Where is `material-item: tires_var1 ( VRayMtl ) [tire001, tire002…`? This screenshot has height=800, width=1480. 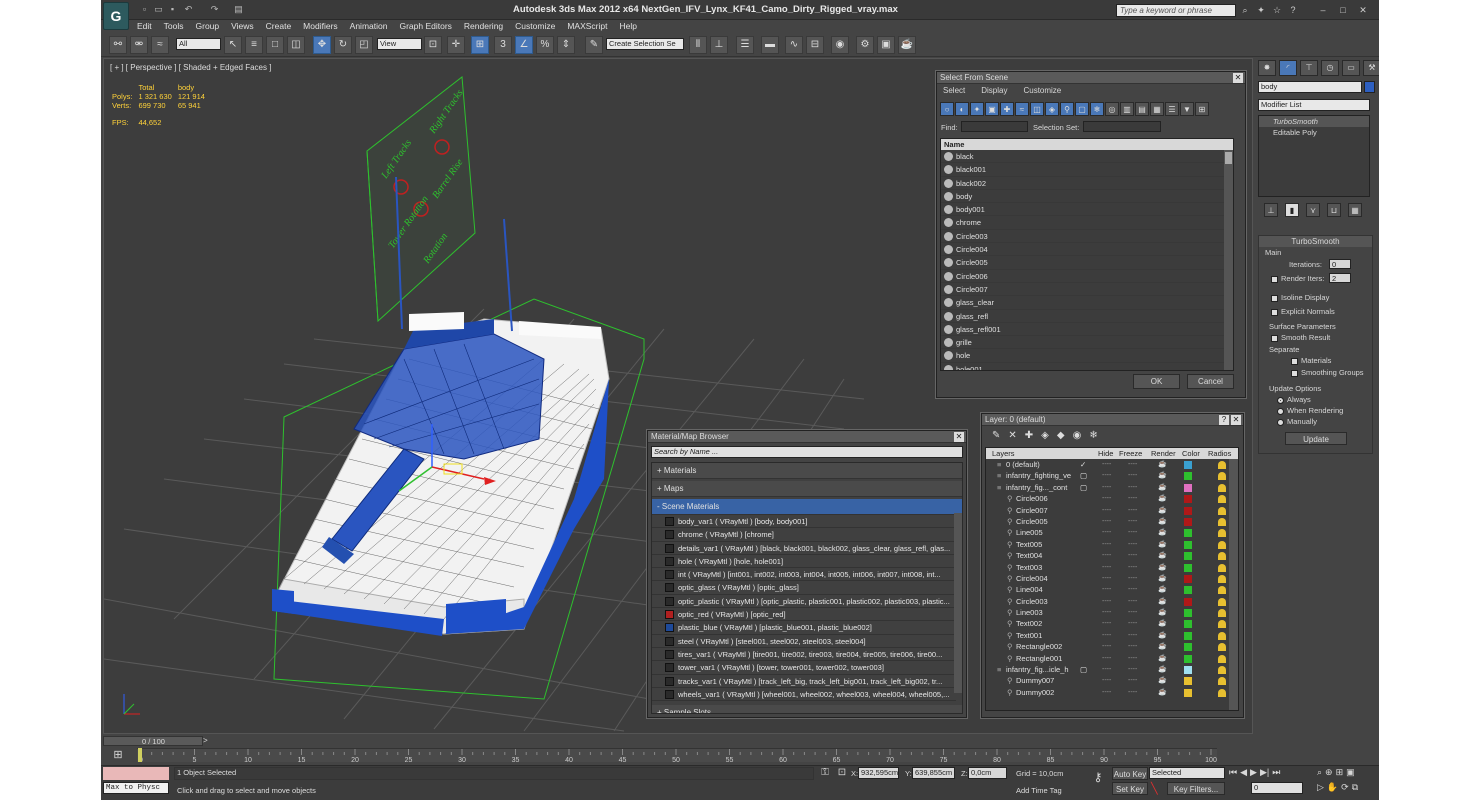 material-item: tires_var1 ( VRayMtl ) [tire001, tire002… is located at coordinates (804, 655).